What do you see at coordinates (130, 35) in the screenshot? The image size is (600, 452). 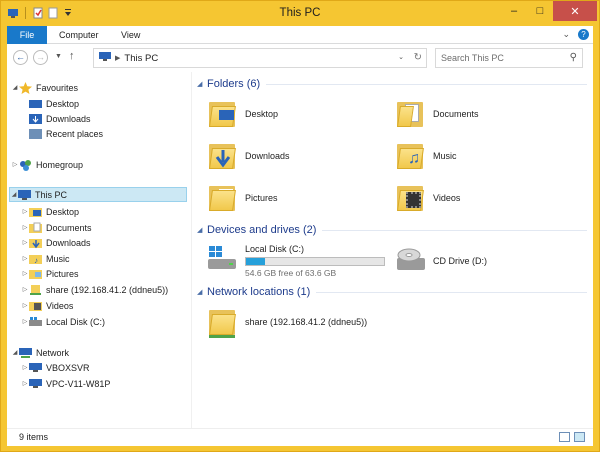 I see `tab-view: View` at bounding box center [130, 35].